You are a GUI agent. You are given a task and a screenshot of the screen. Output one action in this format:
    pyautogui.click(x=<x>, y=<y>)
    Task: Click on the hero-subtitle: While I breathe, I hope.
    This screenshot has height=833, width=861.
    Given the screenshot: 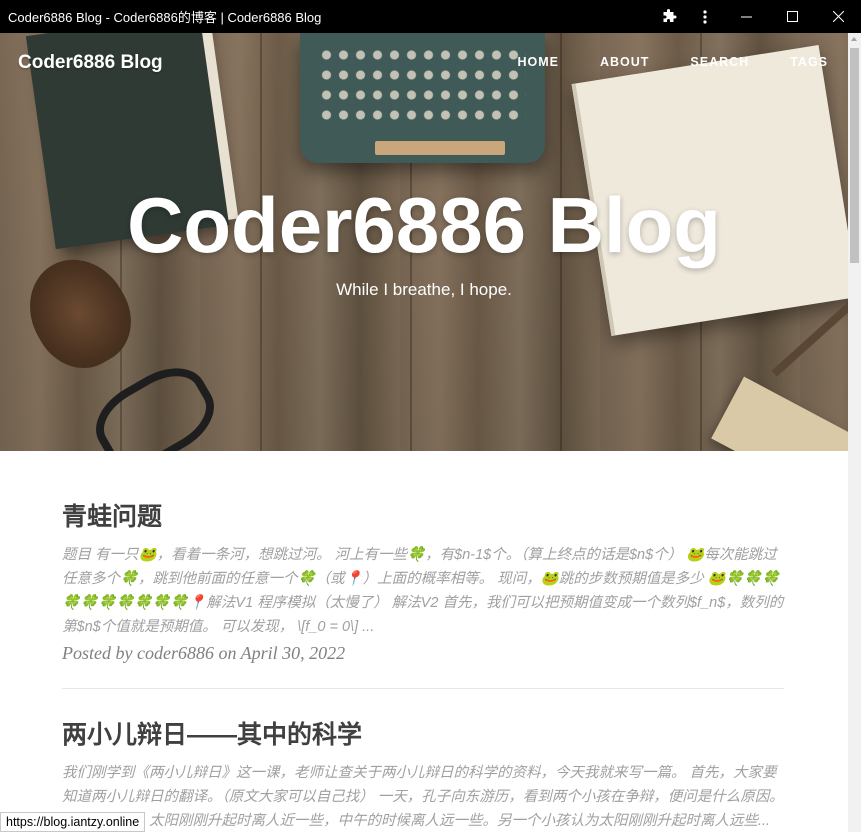 What is the action you would take?
    pyautogui.click(x=424, y=289)
    